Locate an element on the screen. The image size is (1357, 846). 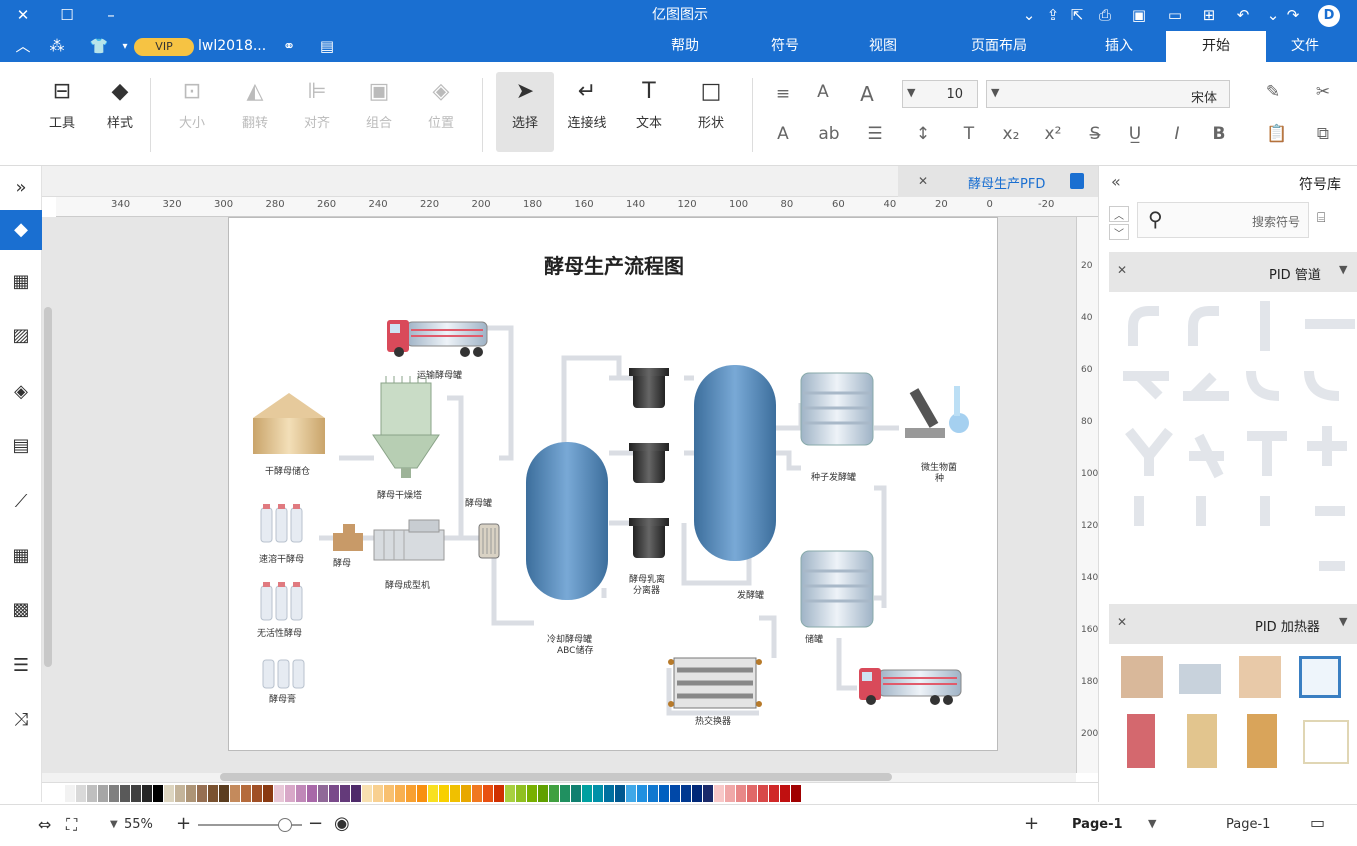
copy-icon: ⧉ is located at coordinates (1323, 134).